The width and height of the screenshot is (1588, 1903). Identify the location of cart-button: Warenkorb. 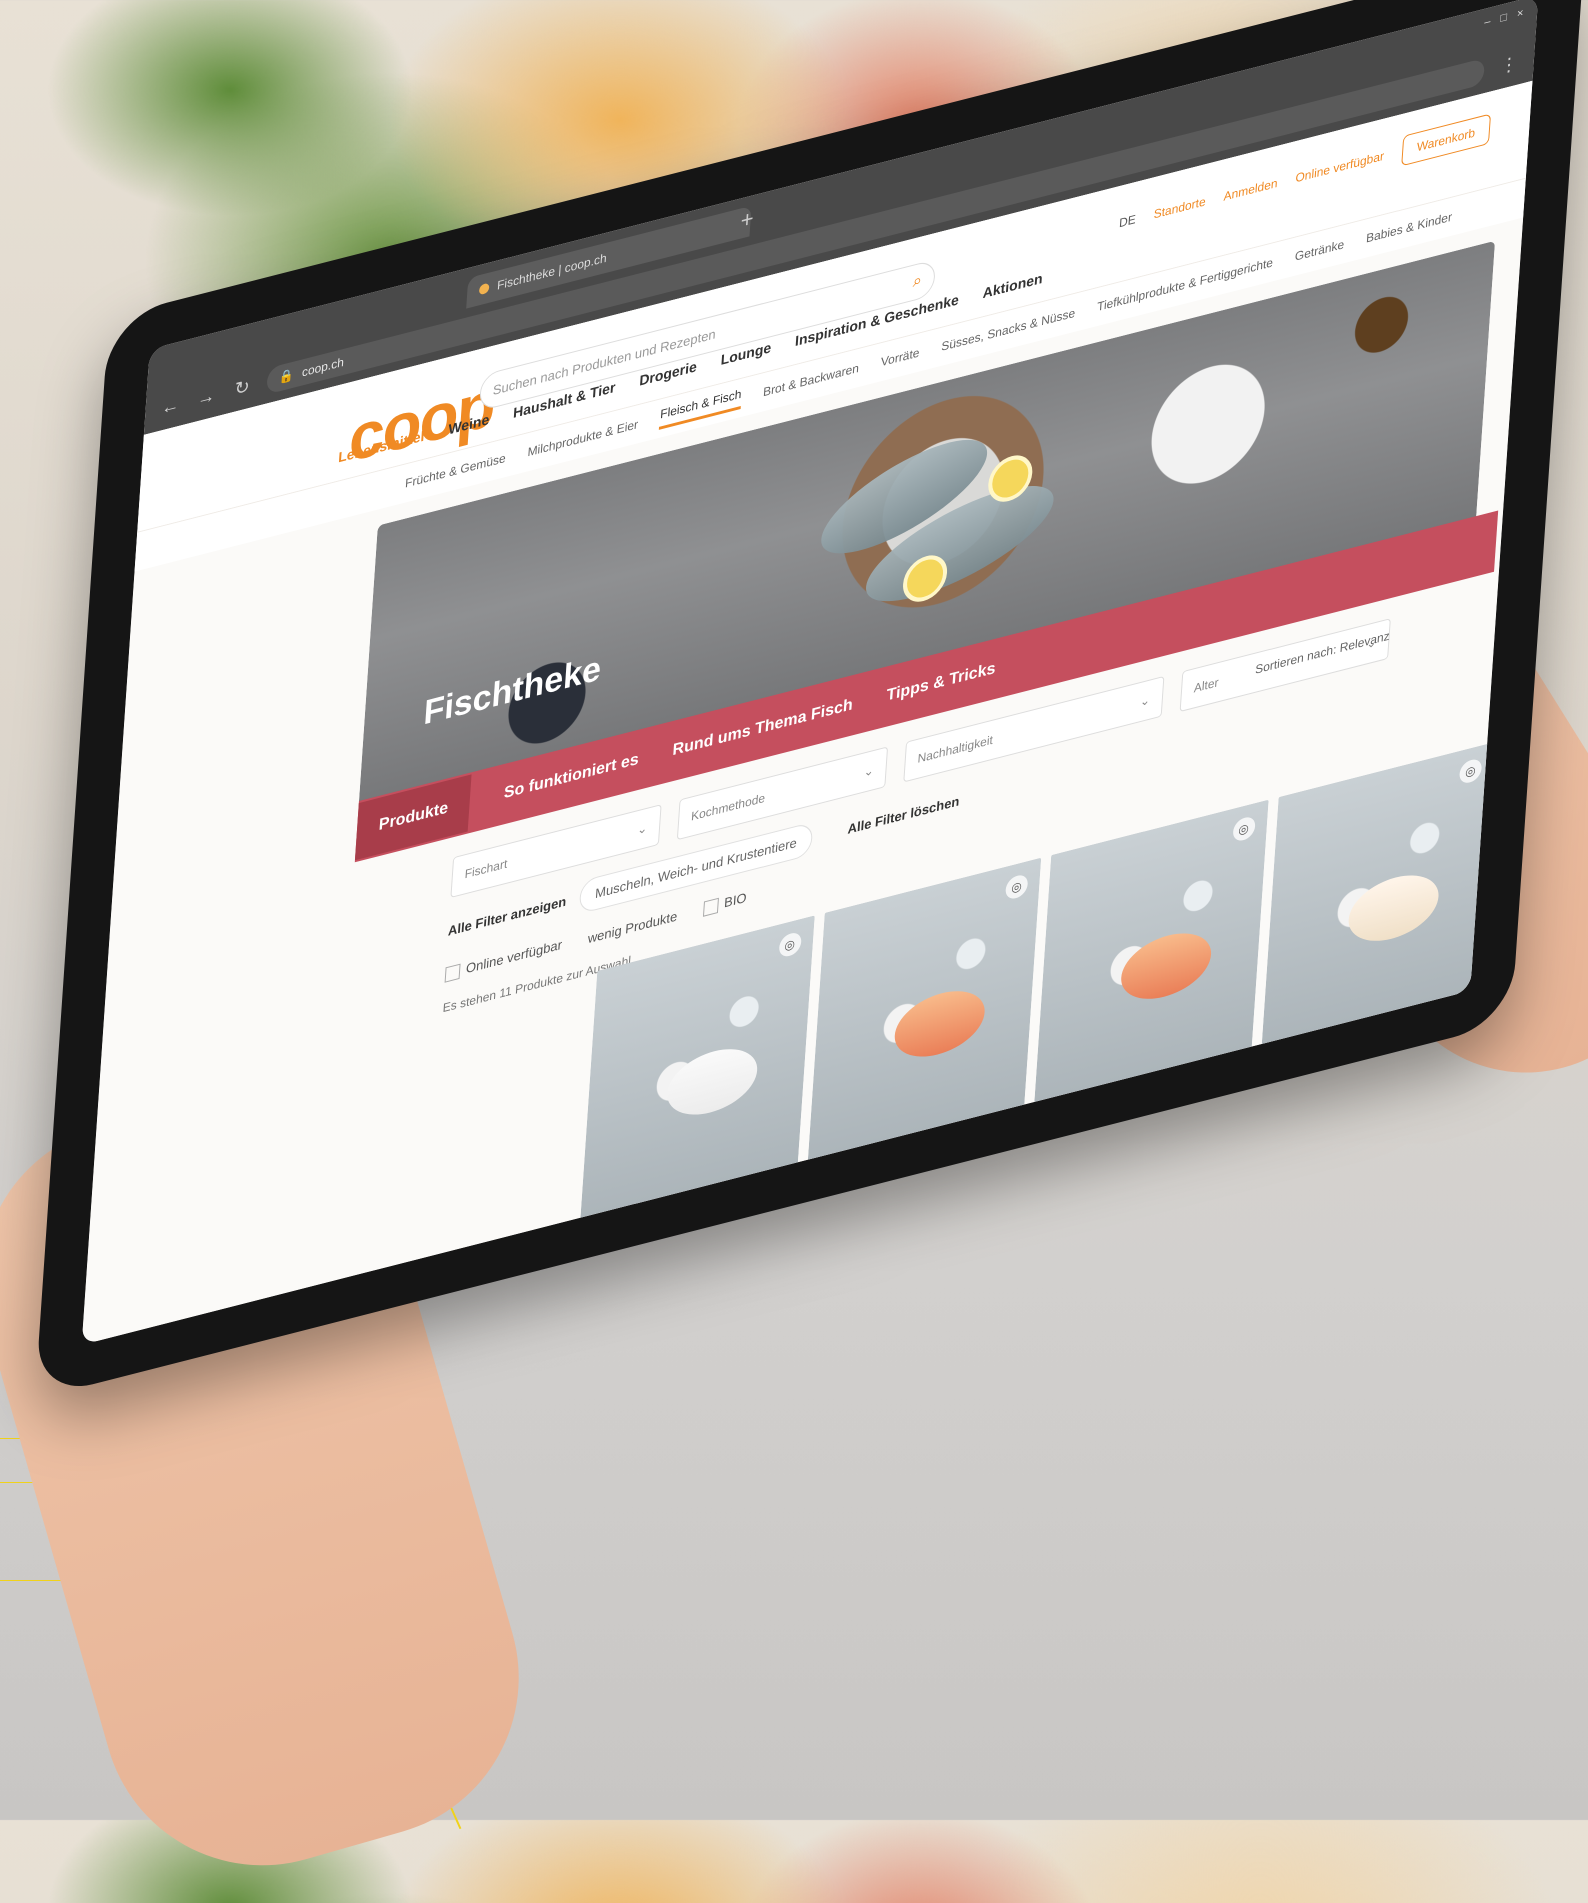
(1446, 140).